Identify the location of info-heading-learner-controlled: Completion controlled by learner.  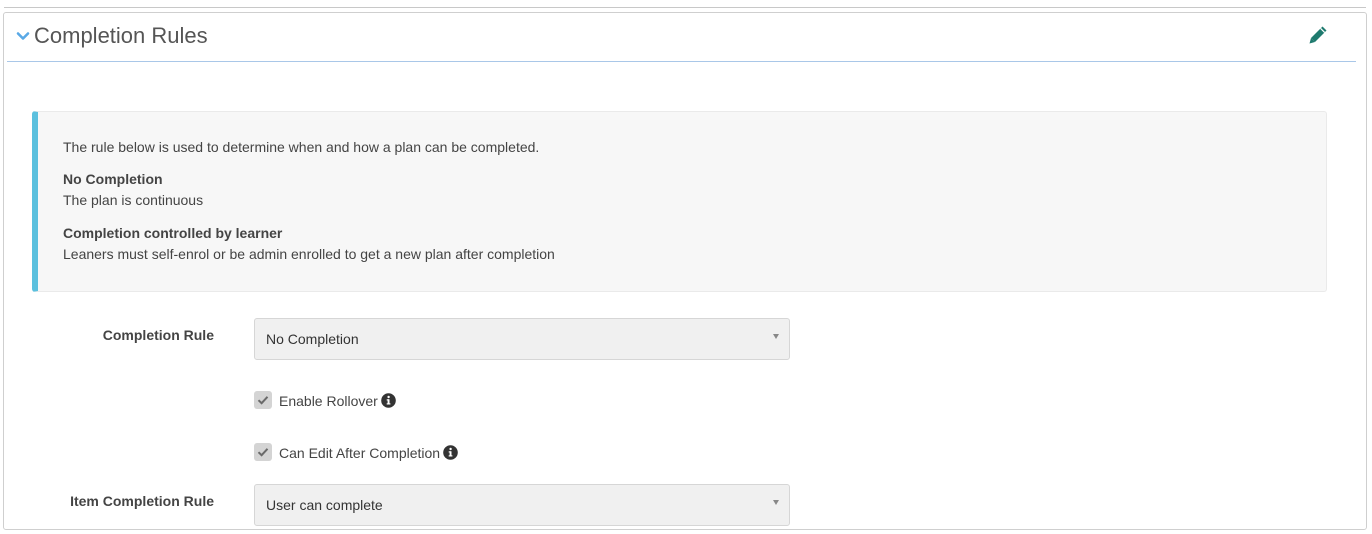
(173, 233).